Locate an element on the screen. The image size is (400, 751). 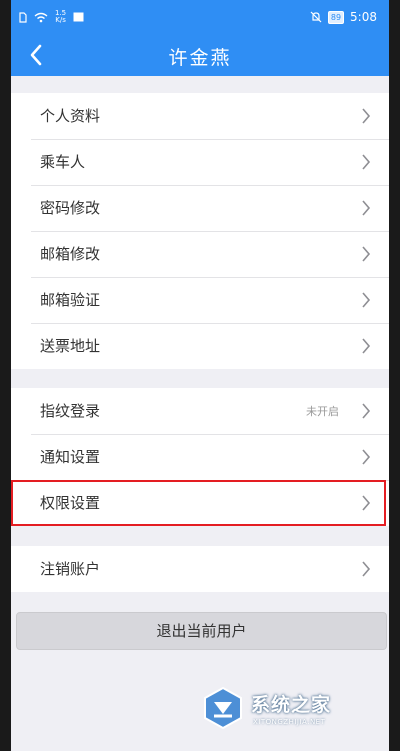
clock: 5:08 is located at coordinates (363, 17).